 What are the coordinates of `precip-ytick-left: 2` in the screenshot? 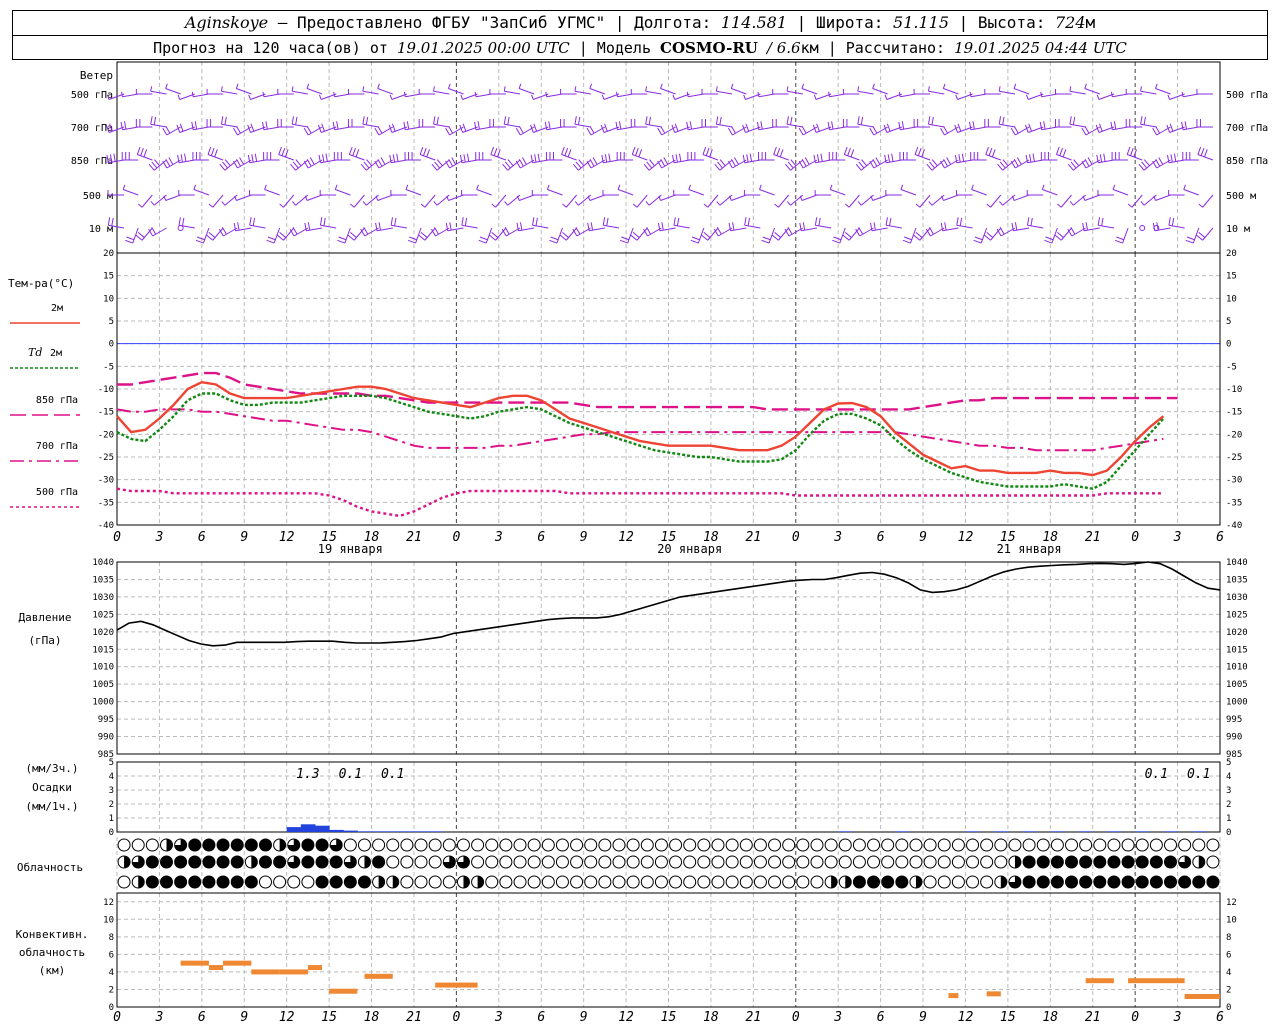 It's located at (111, 805).